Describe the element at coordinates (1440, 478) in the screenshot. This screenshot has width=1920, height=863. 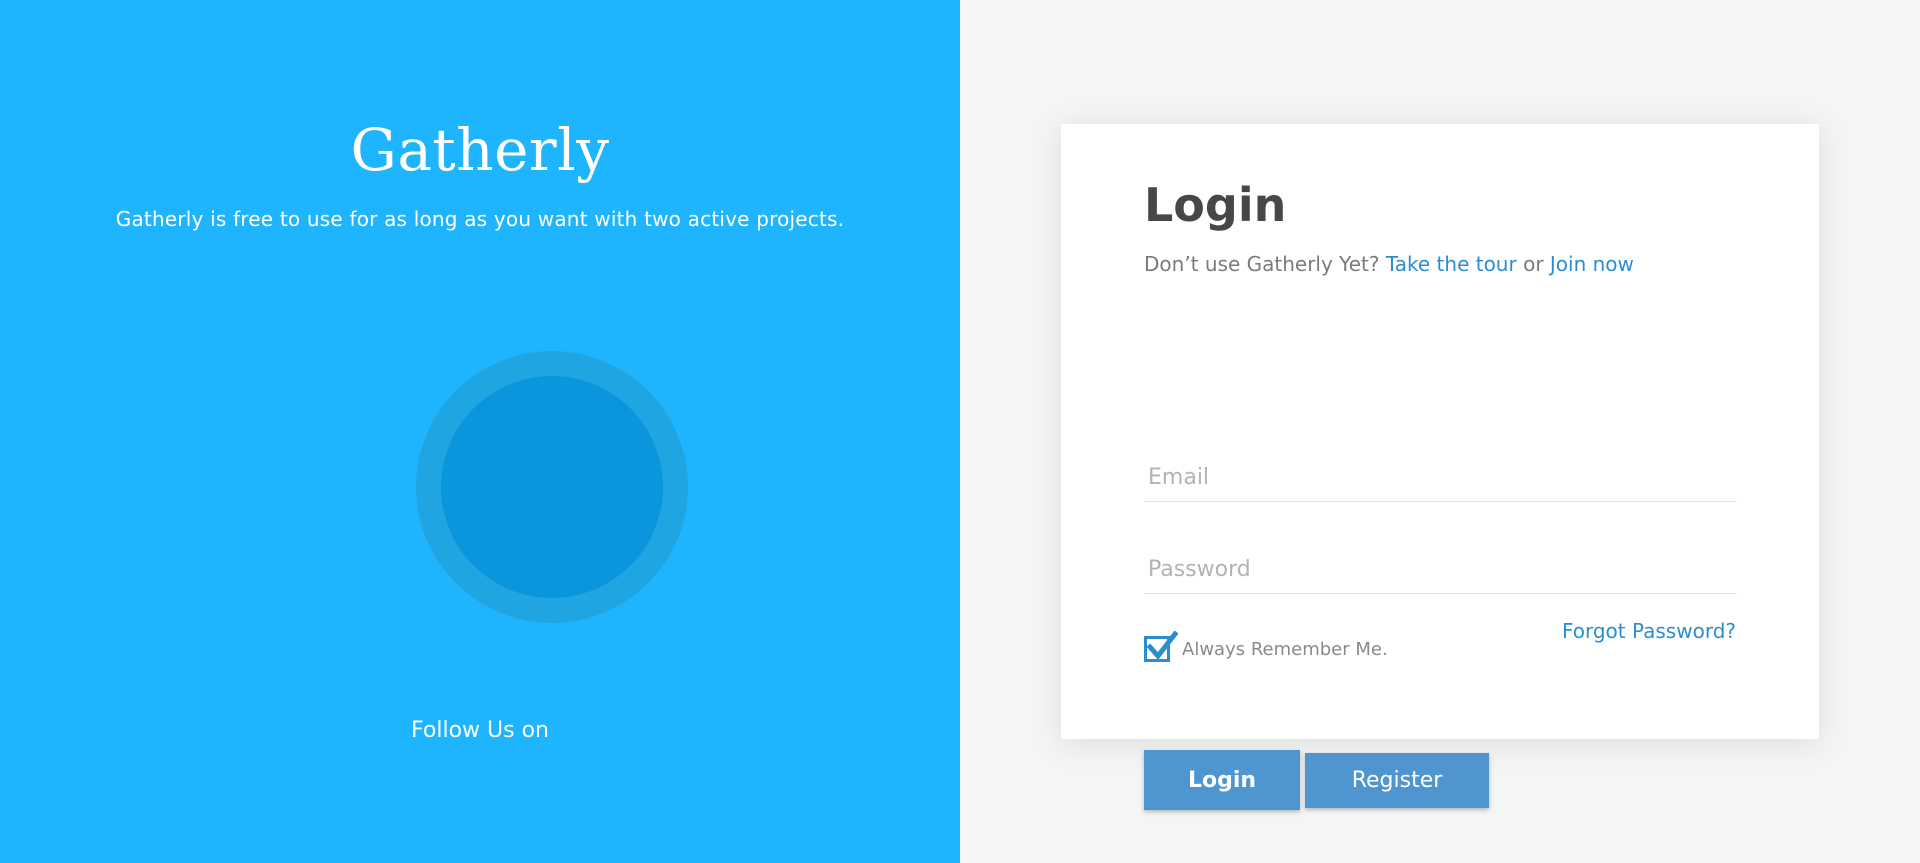
I see `email-field` at that location.